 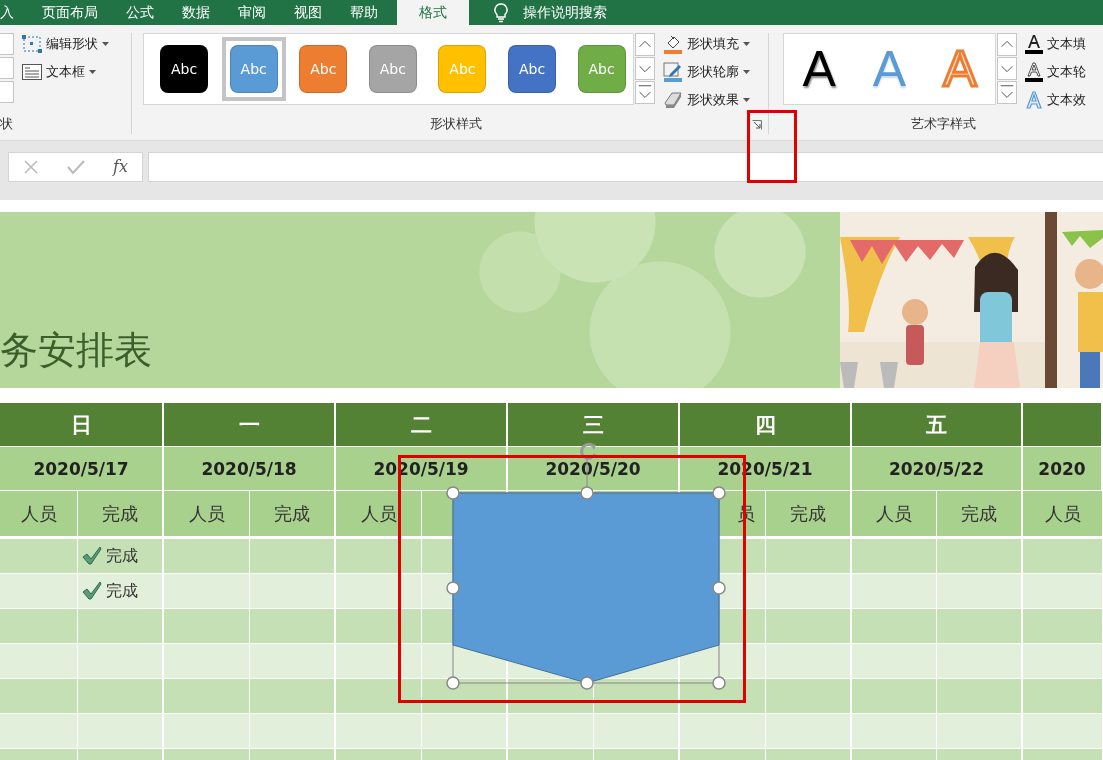 I want to click on ribbon-tab: 入, so click(x=14, y=12).